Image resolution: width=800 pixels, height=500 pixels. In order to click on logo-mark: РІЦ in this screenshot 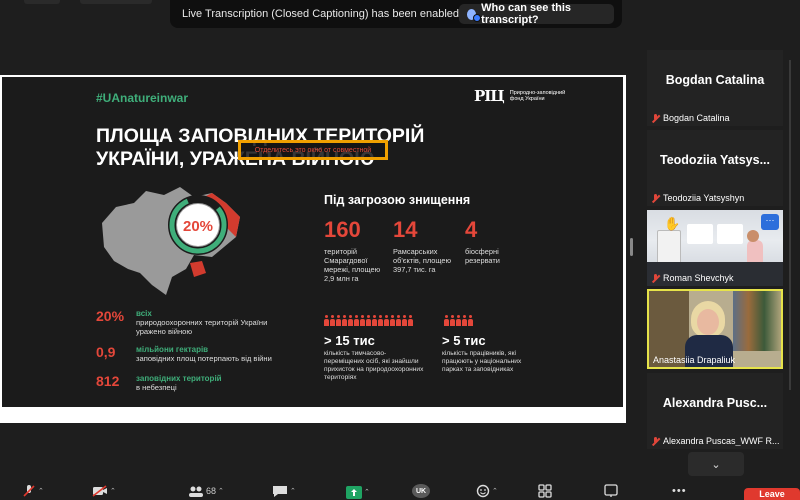, I will do `click(489, 96)`.